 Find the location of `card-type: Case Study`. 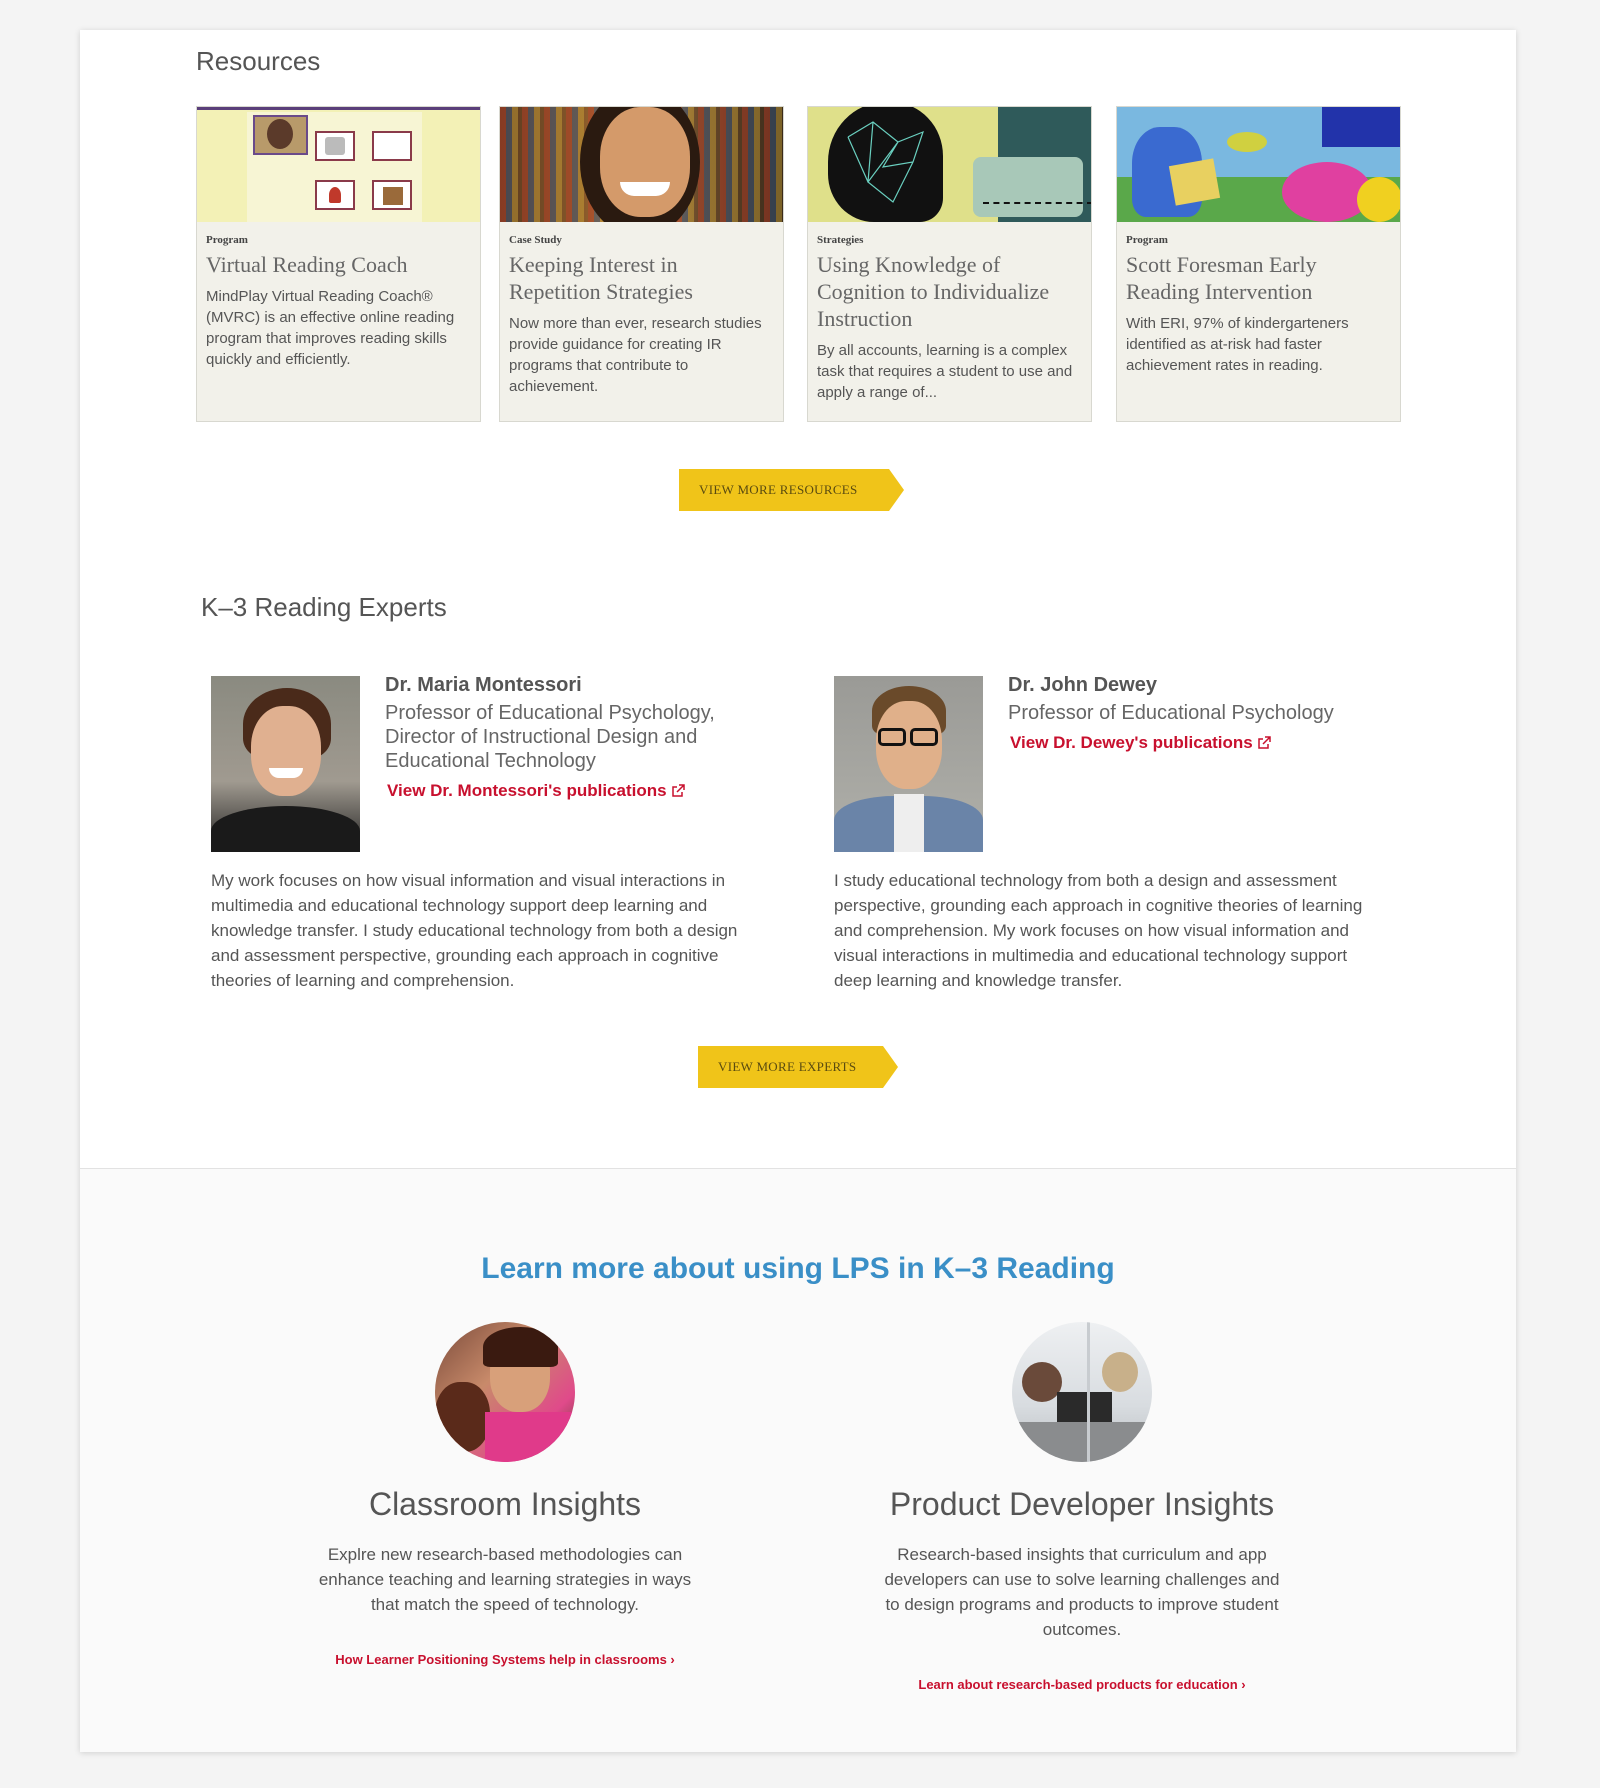

card-type: Case Study is located at coordinates (535, 240).